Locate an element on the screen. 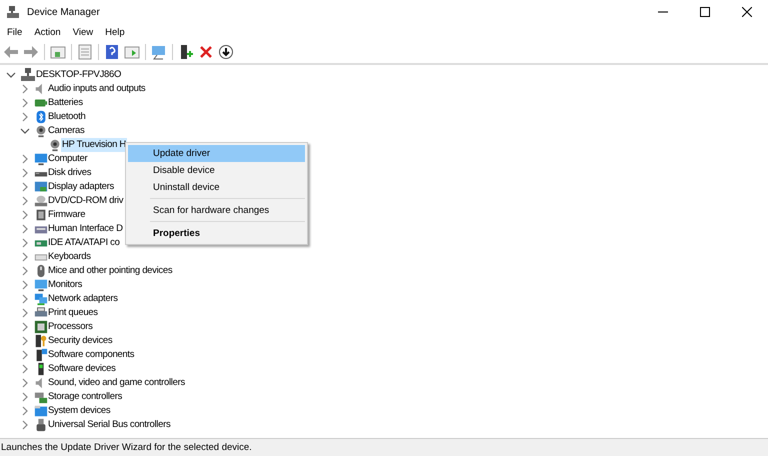 The height and width of the screenshot is (456, 768). context-menu-item: Uninstall device is located at coordinates (216, 187).